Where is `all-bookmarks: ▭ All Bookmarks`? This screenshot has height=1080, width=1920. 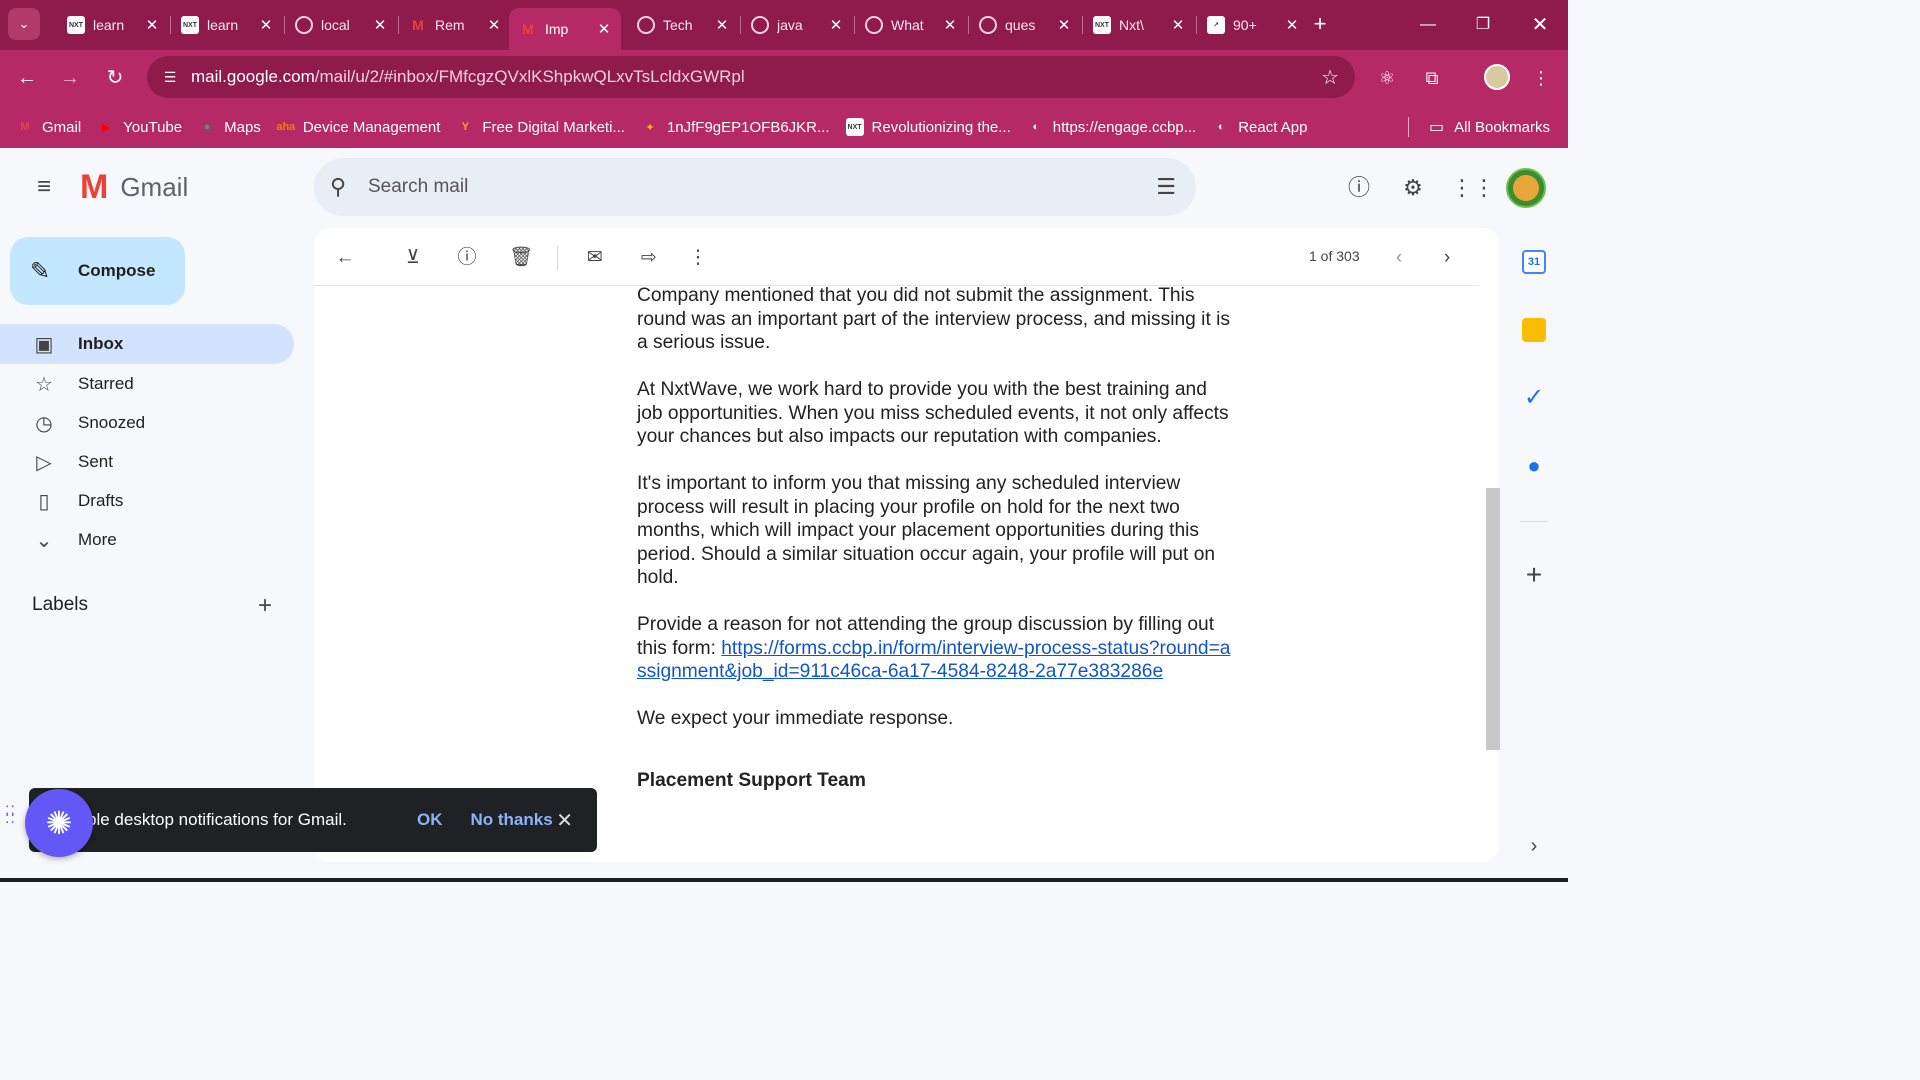
all-bookmarks: ▭ All Bookmarks is located at coordinates (1479, 127).